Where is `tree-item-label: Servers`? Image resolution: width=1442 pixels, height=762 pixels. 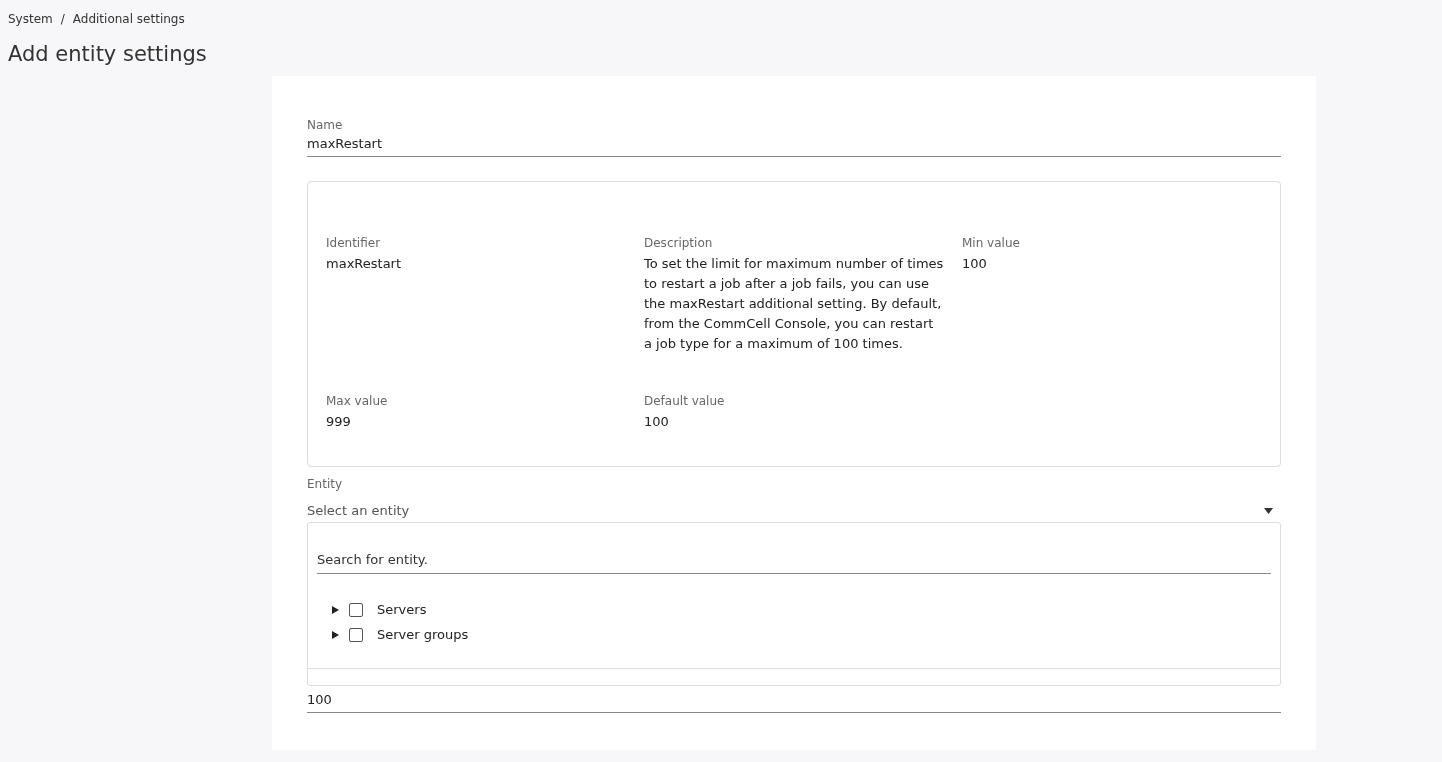 tree-item-label: Servers is located at coordinates (402, 609).